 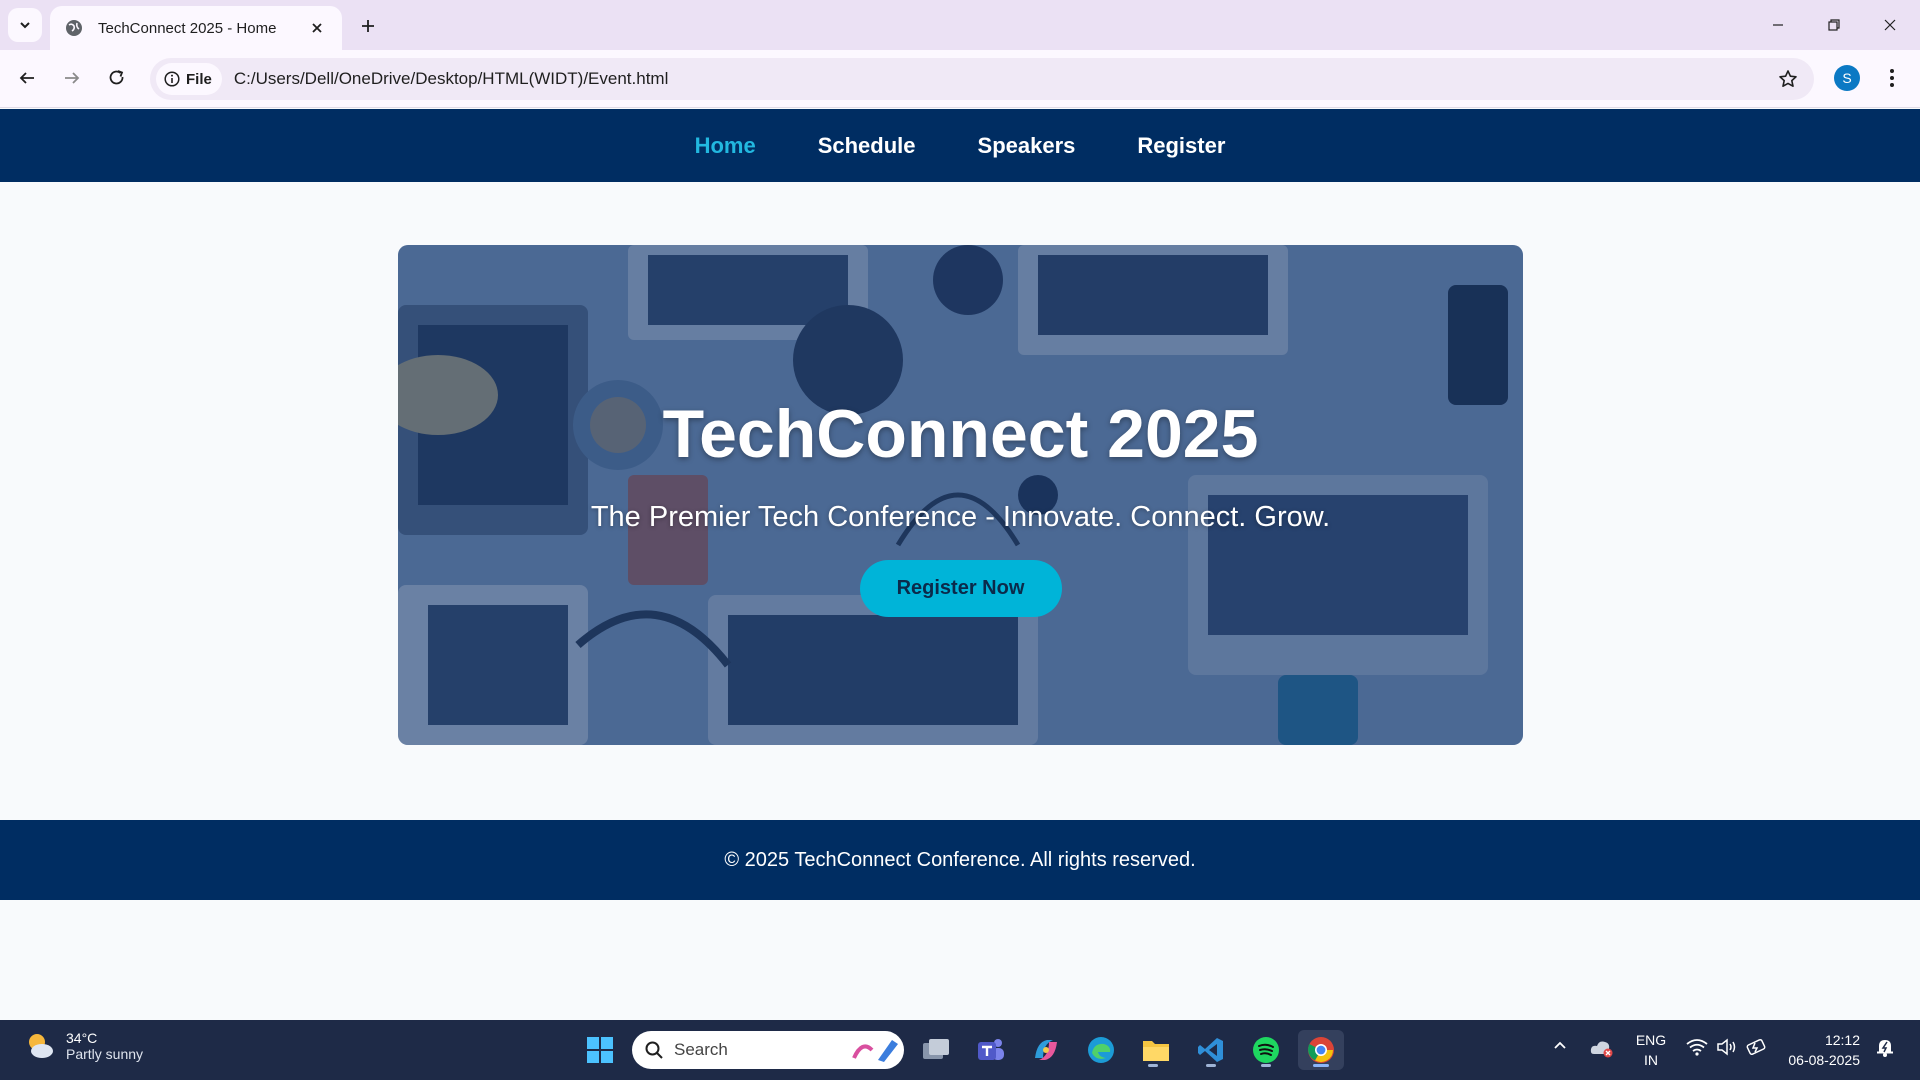 I want to click on site-info-chip: File, so click(x=189, y=79).